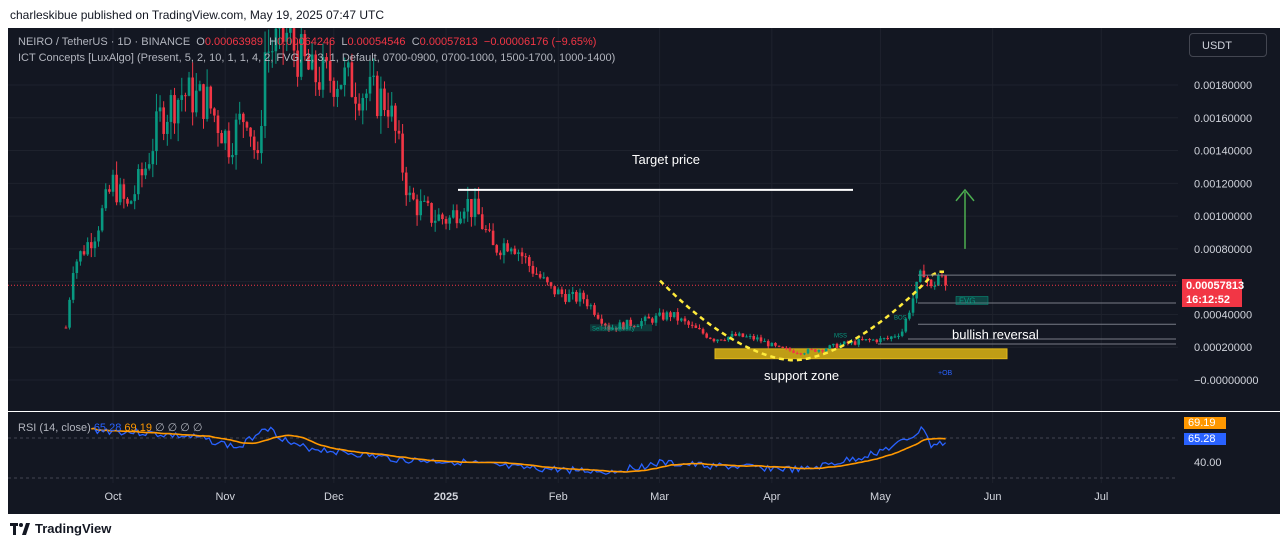 Image resolution: width=1281 pixels, height=546 pixels. What do you see at coordinates (104, 42) in the screenshot?
I see `symbol-label: NEIRO / TetherUS · 1D · BINANCE` at bounding box center [104, 42].